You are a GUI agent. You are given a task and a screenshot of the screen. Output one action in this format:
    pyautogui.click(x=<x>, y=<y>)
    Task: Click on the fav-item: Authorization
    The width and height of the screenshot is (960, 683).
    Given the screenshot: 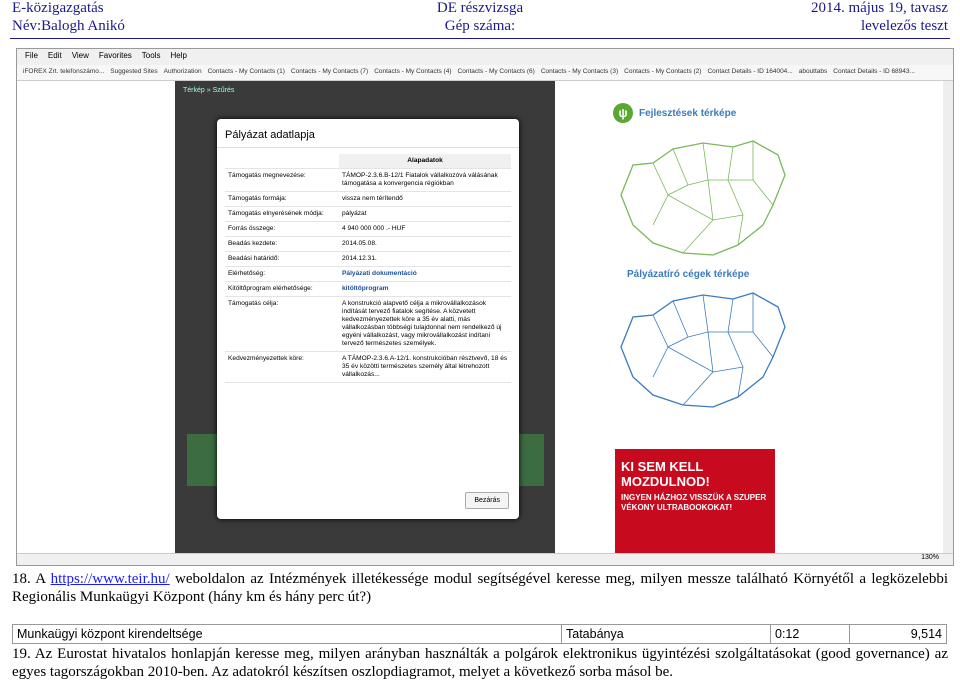 What is the action you would take?
    pyautogui.click(x=183, y=72)
    